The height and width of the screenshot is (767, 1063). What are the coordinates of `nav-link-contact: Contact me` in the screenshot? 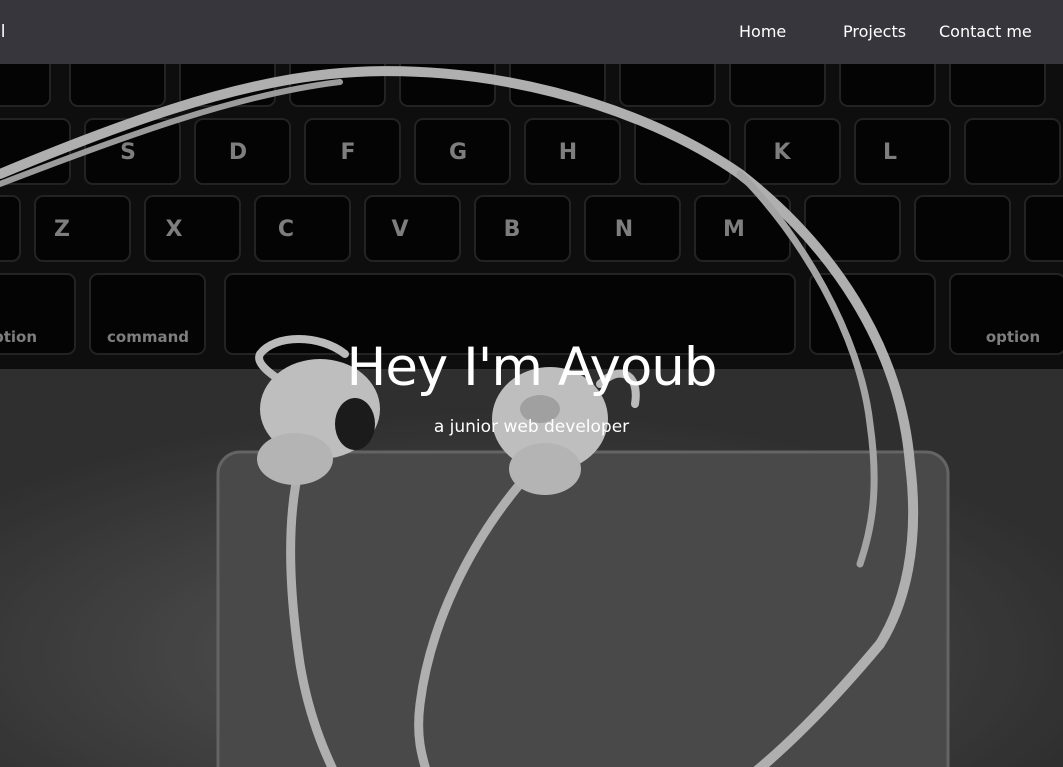 It's located at (985, 32).